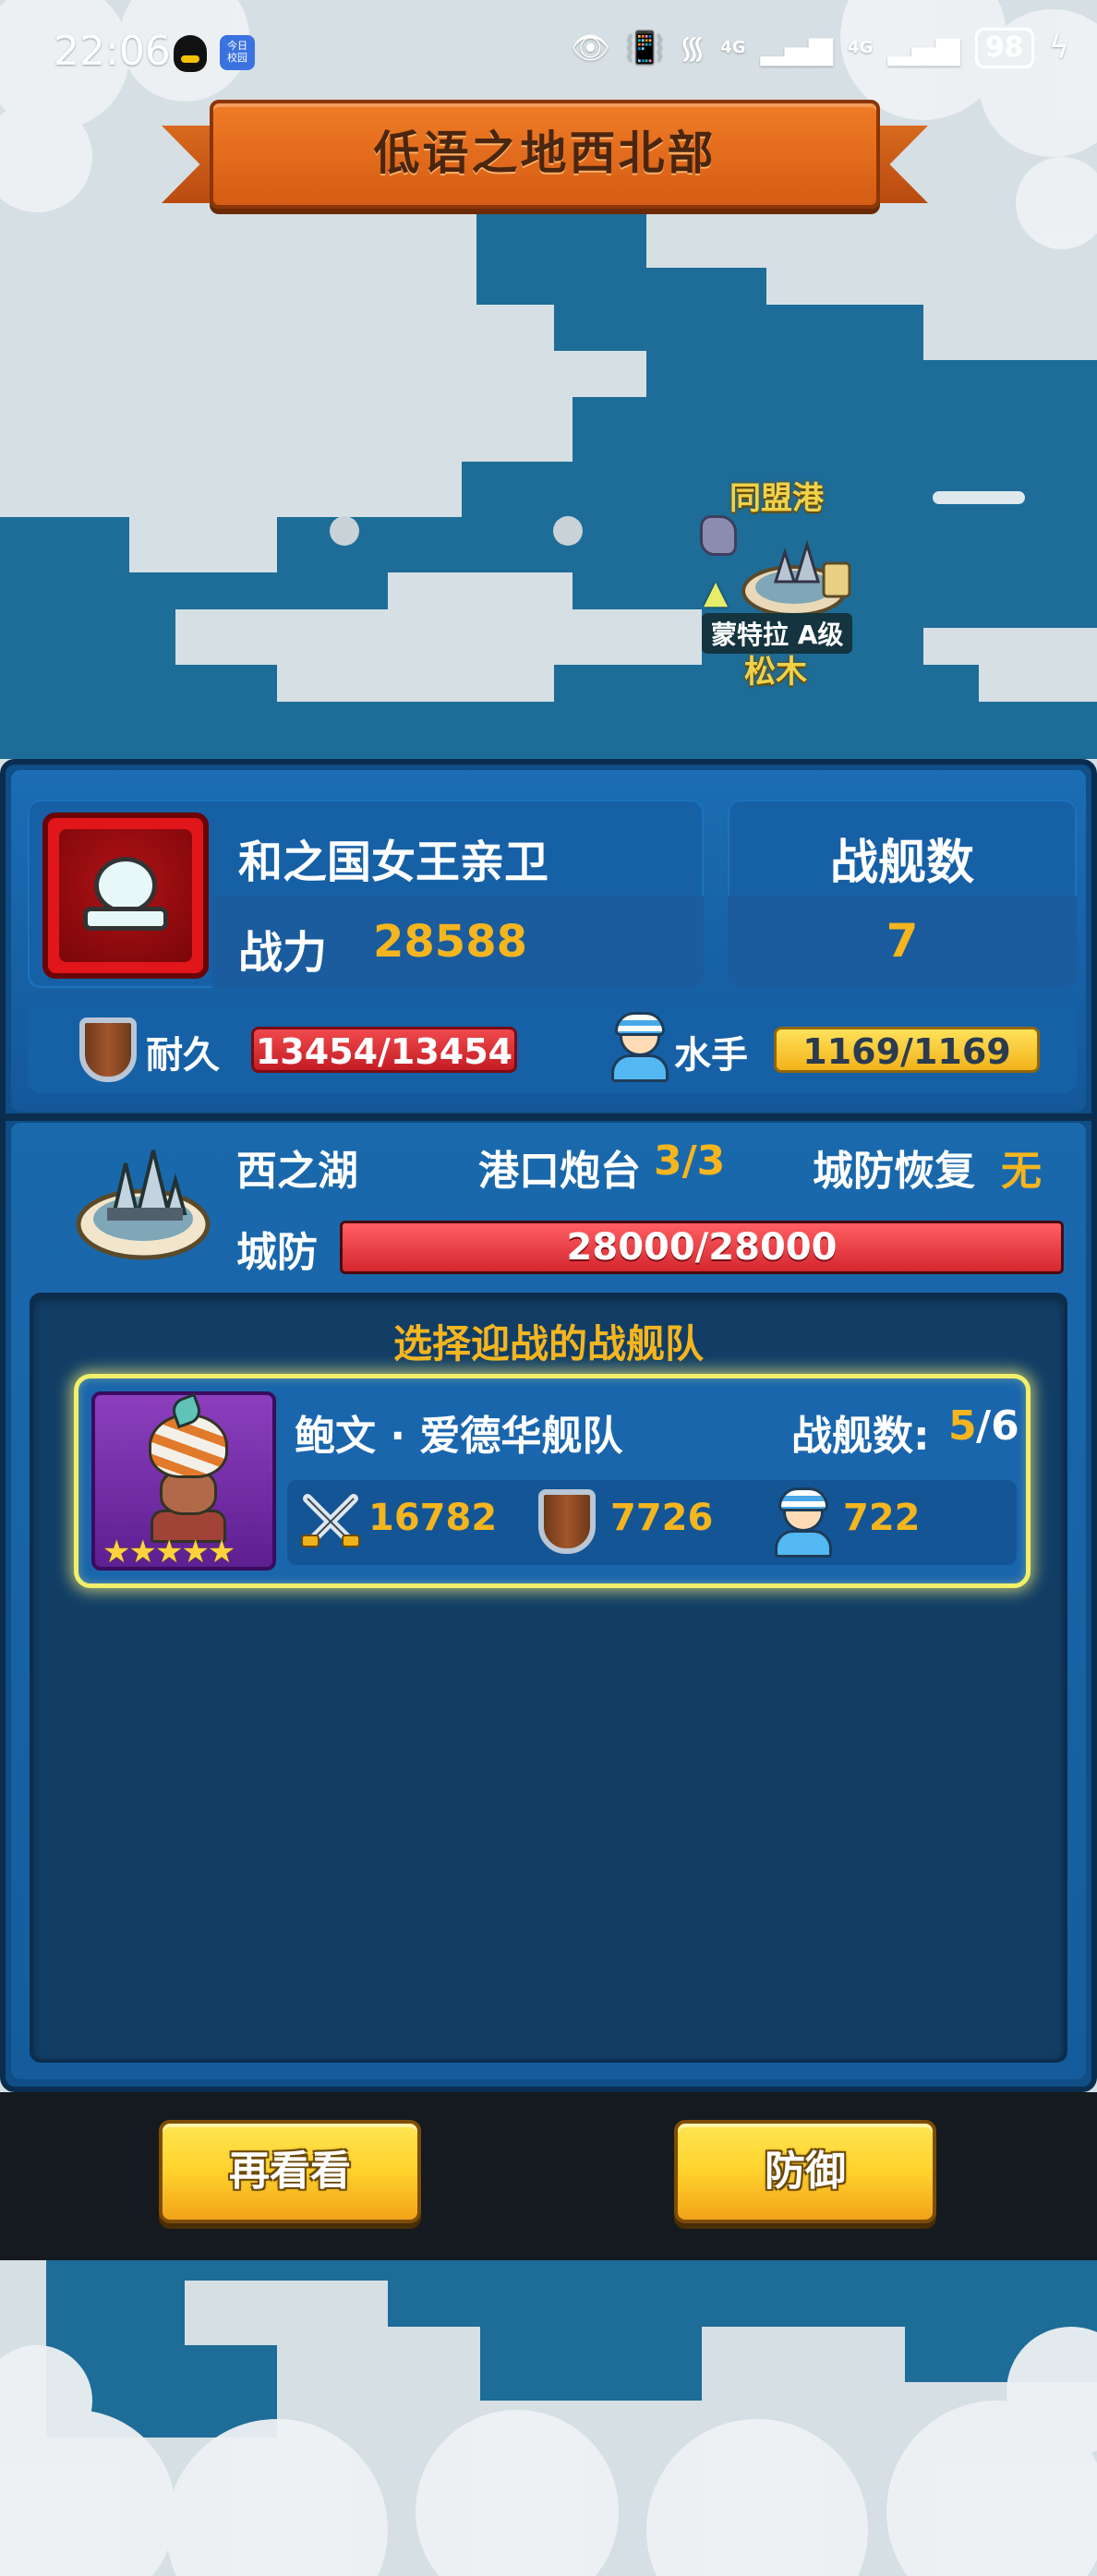  Describe the element at coordinates (640, 1047) in the screenshot. I see `sailor-icon` at that location.